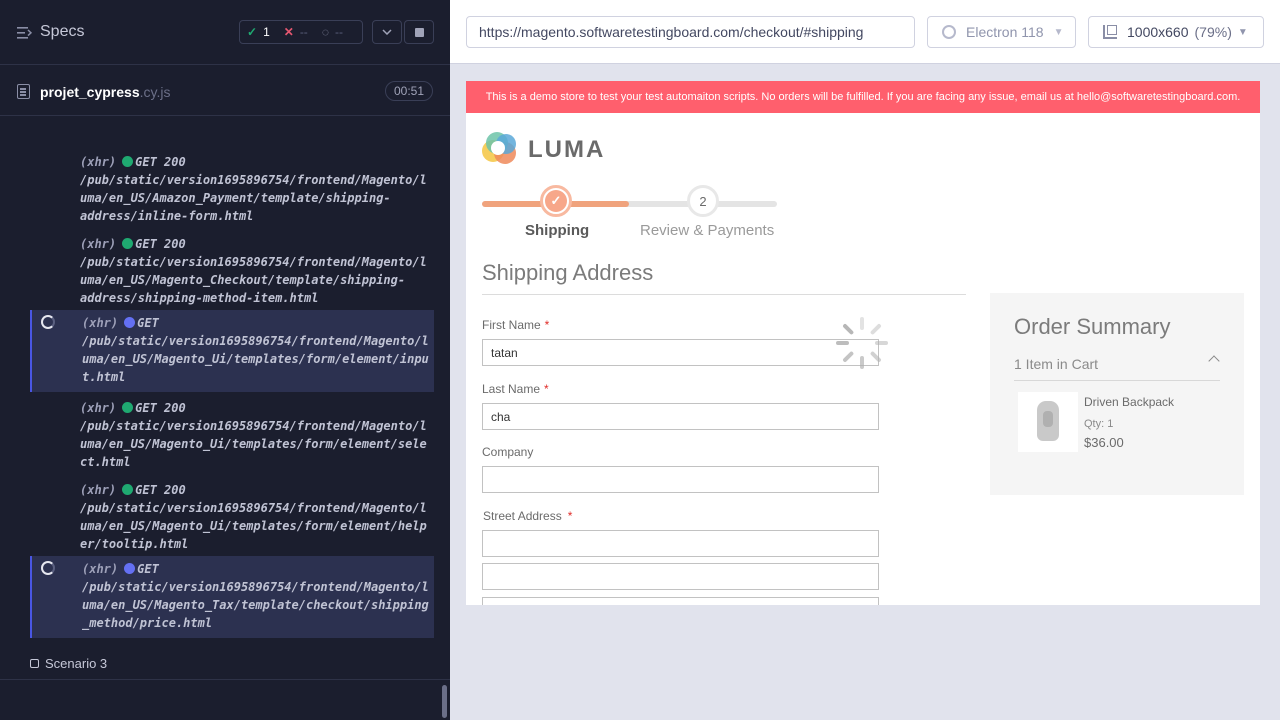 The width and height of the screenshot is (1280, 720). What do you see at coordinates (703, 201) in the screenshot?
I see `step-review-payments: 2` at bounding box center [703, 201].